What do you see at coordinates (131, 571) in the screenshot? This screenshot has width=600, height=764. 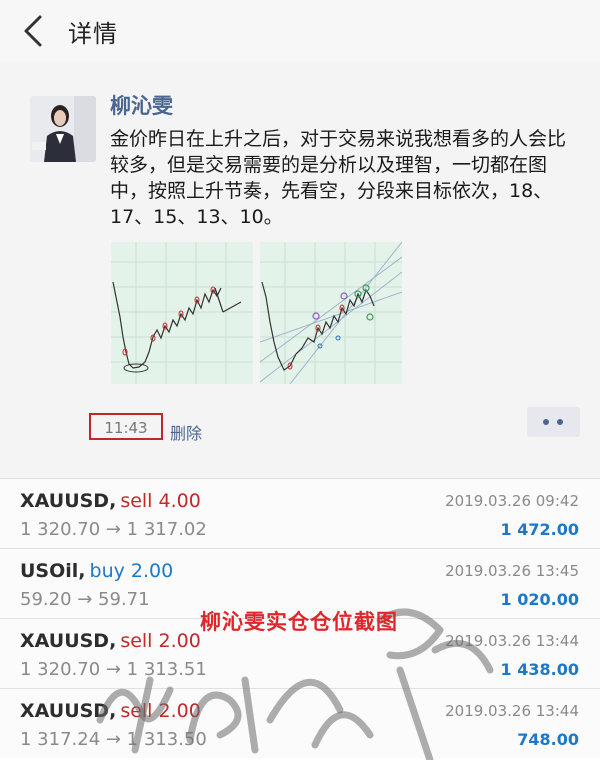 I see `trade-side: buy 2.00` at bounding box center [131, 571].